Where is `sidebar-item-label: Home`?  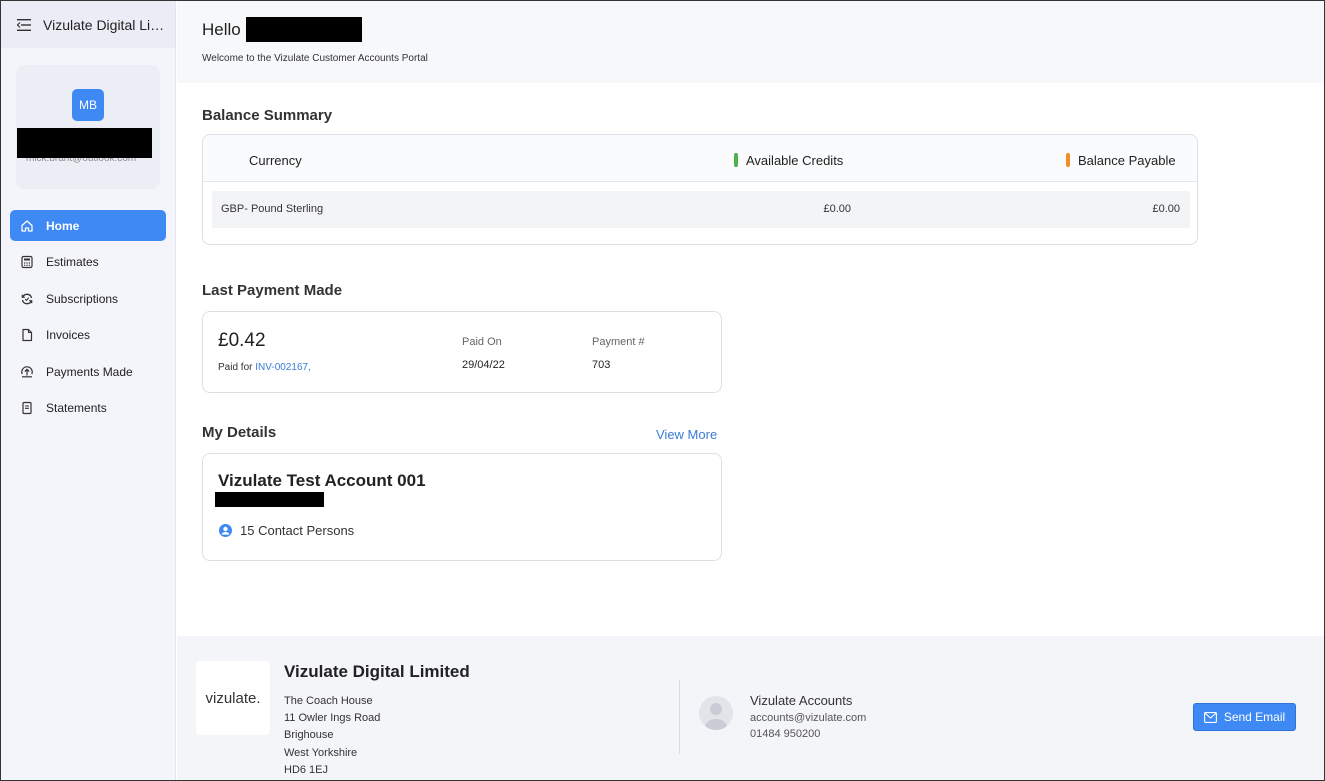
sidebar-item-label: Home is located at coordinates (63, 225).